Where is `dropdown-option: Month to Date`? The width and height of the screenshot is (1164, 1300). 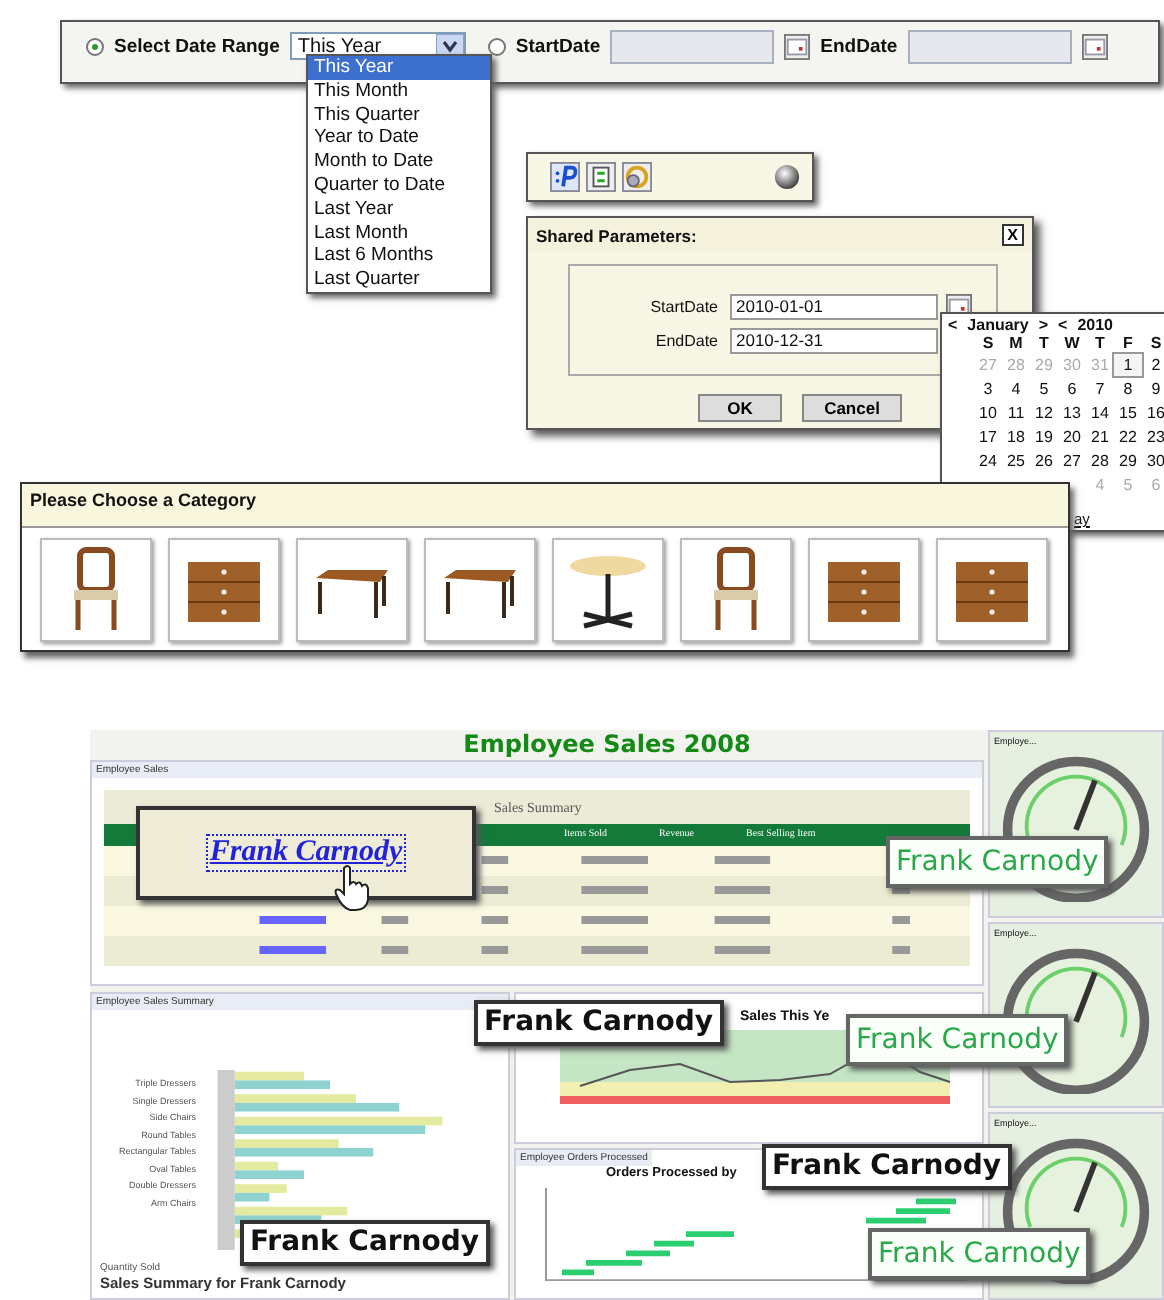 dropdown-option: Month to Date is located at coordinates (399, 162).